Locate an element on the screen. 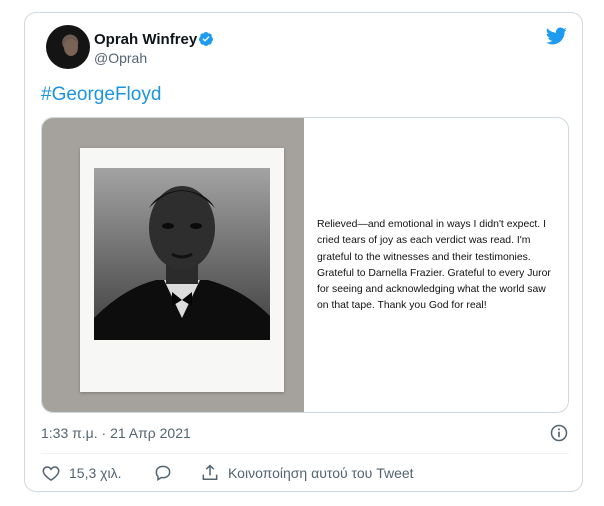 This screenshot has height=506, width=604. portrait-illustration is located at coordinates (182, 254).